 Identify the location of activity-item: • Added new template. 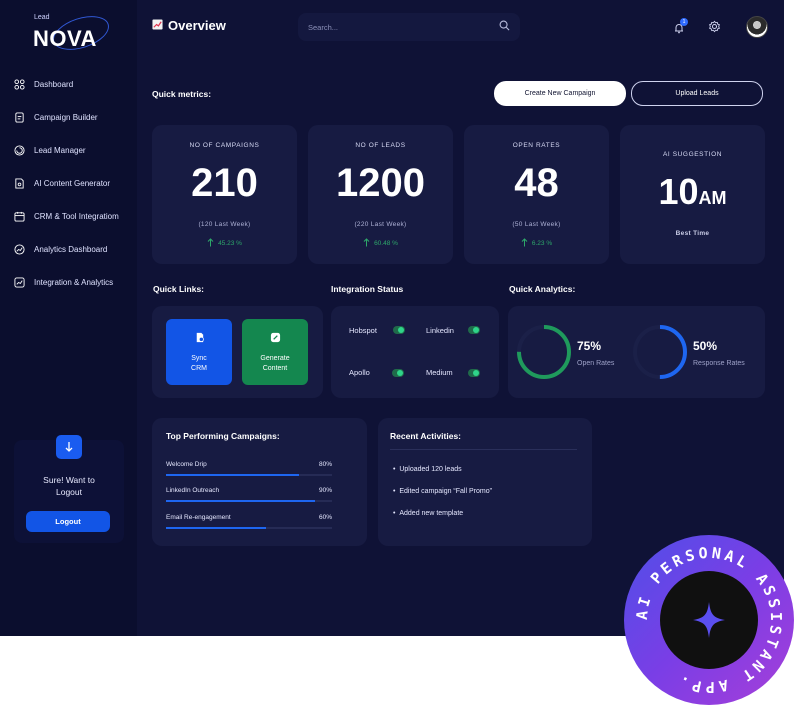
(428, 513).